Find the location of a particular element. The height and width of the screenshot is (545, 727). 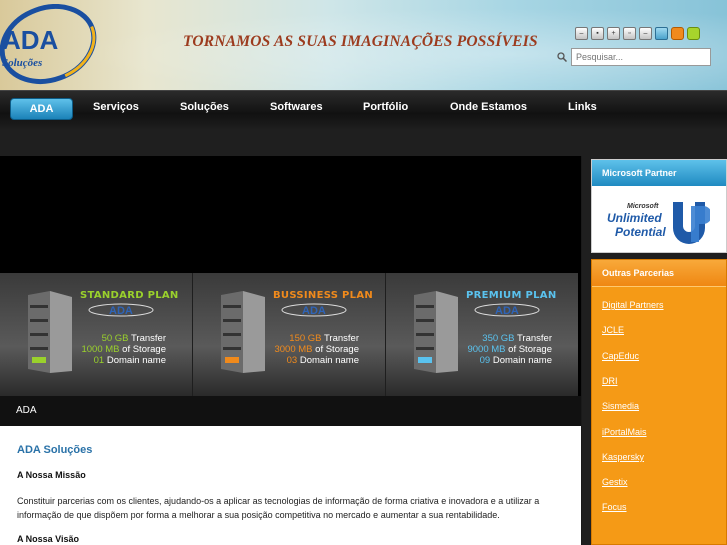

partner-link-gestix: Gestix is located at coordinates (615, 482).